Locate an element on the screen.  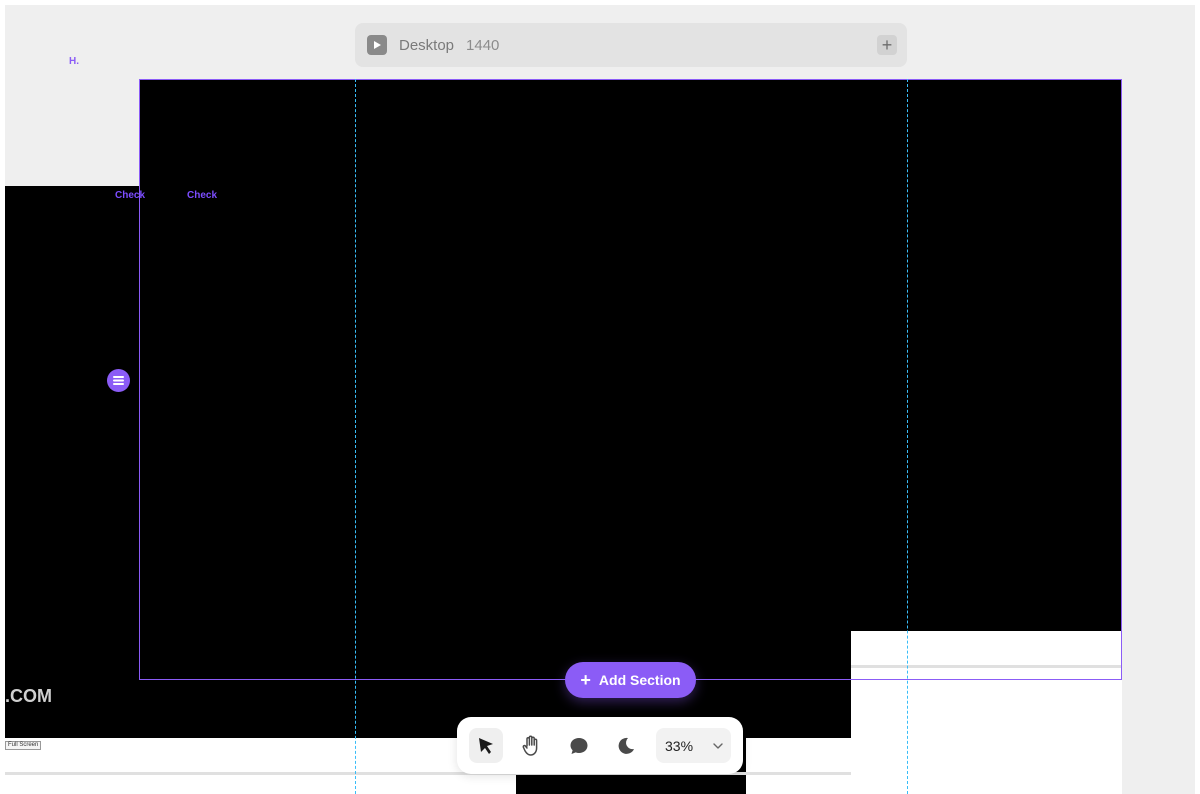
comment-tool-button is located at coordinates (579, 745).